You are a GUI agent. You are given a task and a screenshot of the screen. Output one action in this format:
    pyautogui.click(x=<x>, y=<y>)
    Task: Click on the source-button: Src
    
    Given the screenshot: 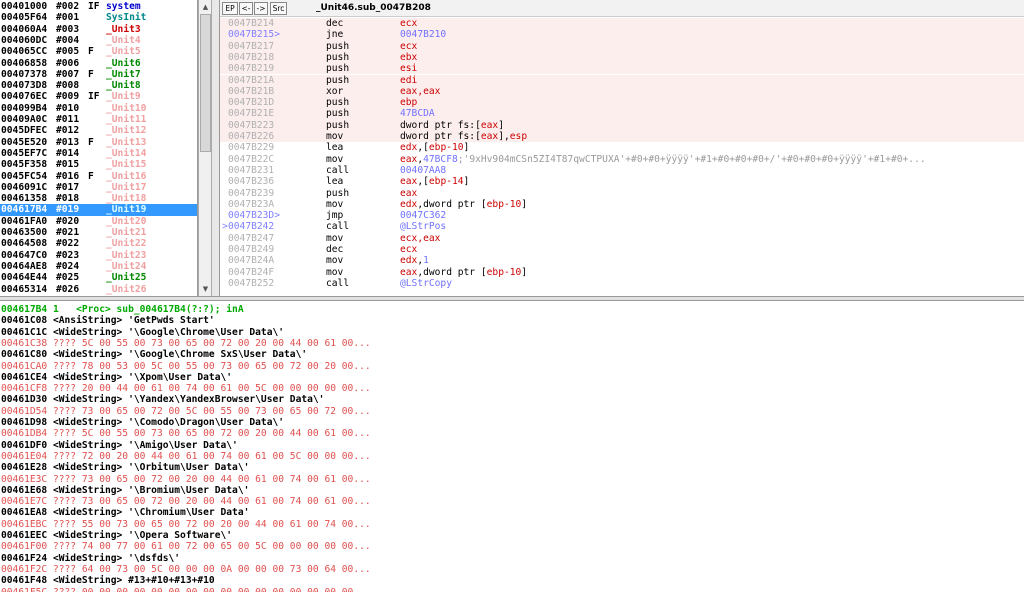 What is the action you would take?
    pyautogui.click(x=278, y=8)
    